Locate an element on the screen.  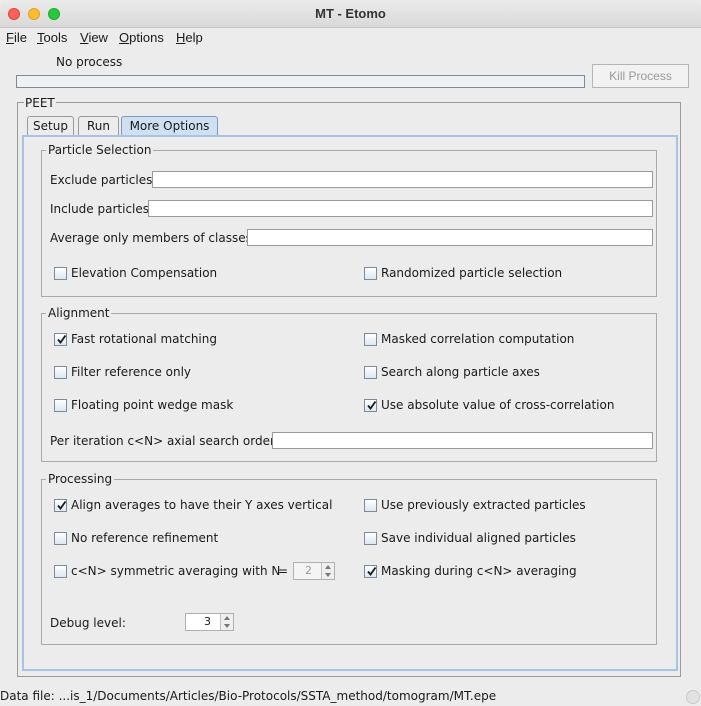
save-aligned-checkbox is located at coordinates (370, 538).